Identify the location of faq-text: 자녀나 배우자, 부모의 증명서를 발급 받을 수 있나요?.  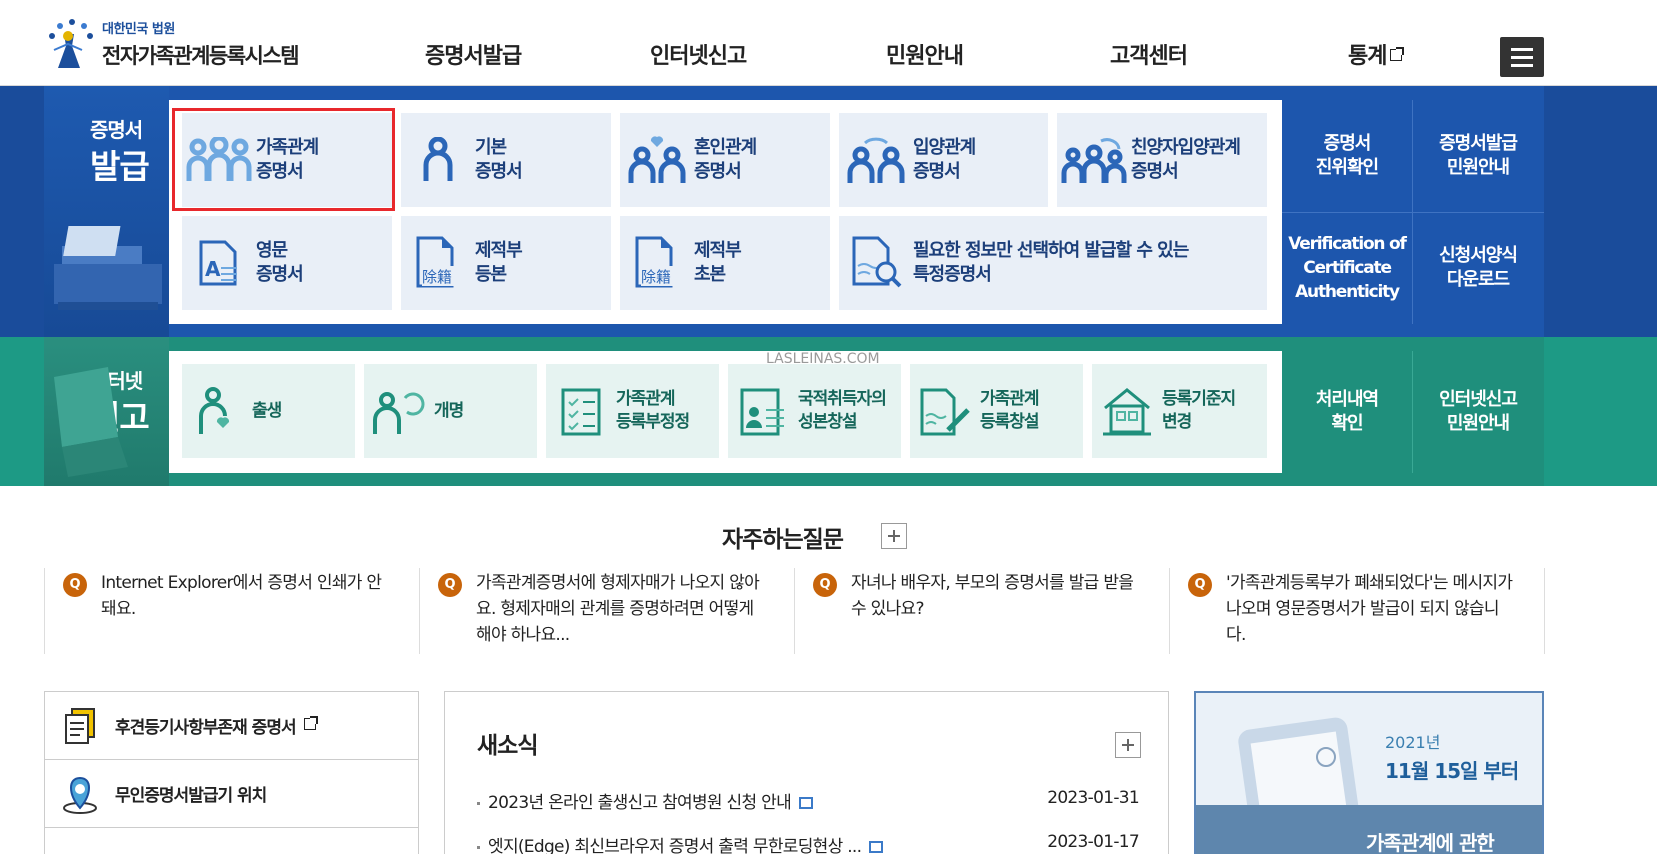
(992, 596).